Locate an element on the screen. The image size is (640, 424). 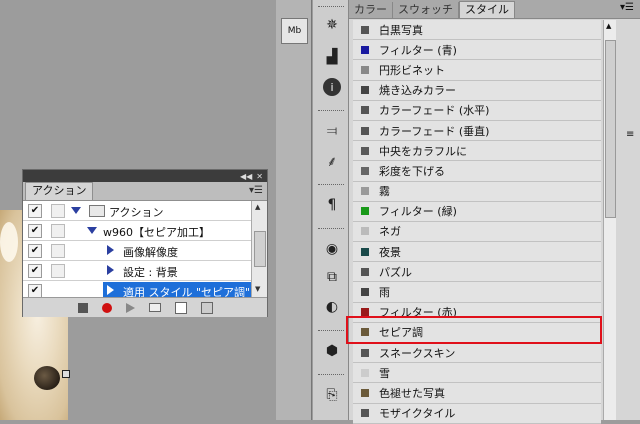
style-item: 夜景 is located at coordinates (477, 252).